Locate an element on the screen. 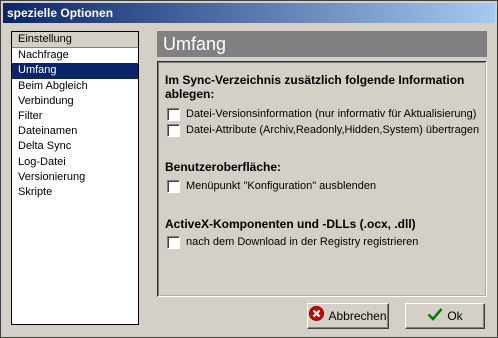 The height and width of the screenshot is (338, 498). version-info-checkbox is located at coordinates (173, 114).